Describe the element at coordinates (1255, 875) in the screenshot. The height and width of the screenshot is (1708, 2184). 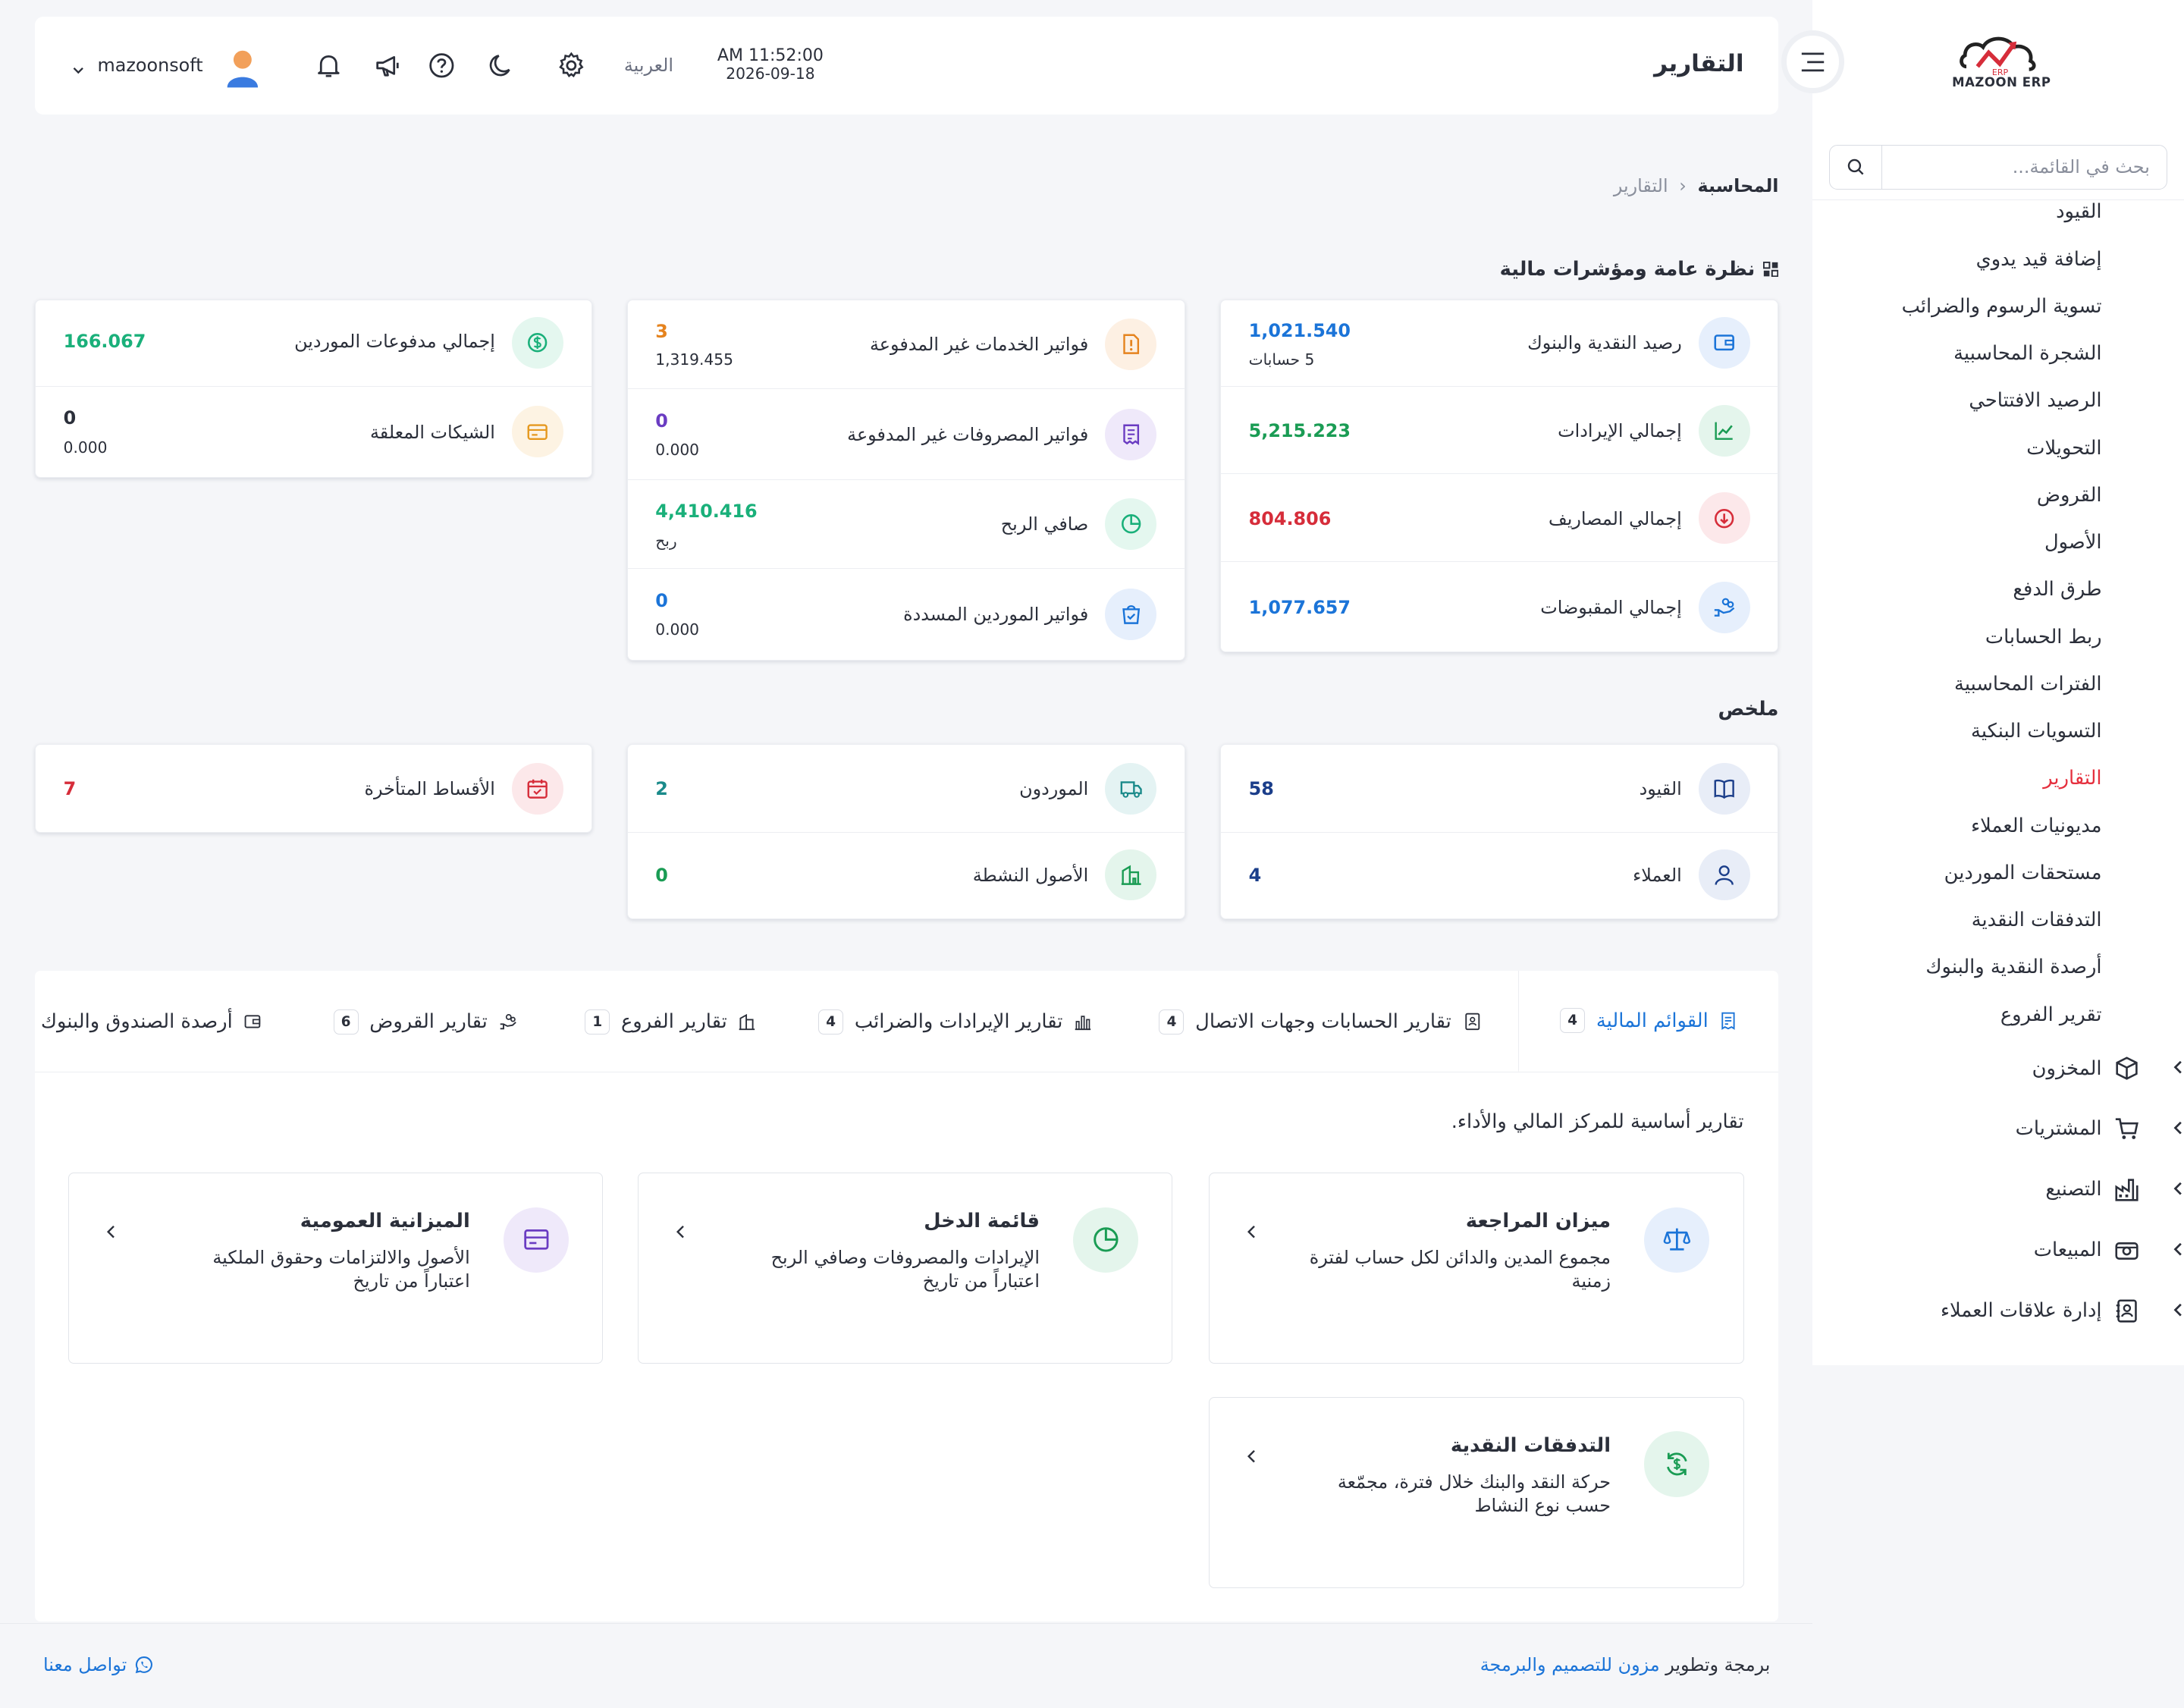
I see `metric-value: 4` at that location.